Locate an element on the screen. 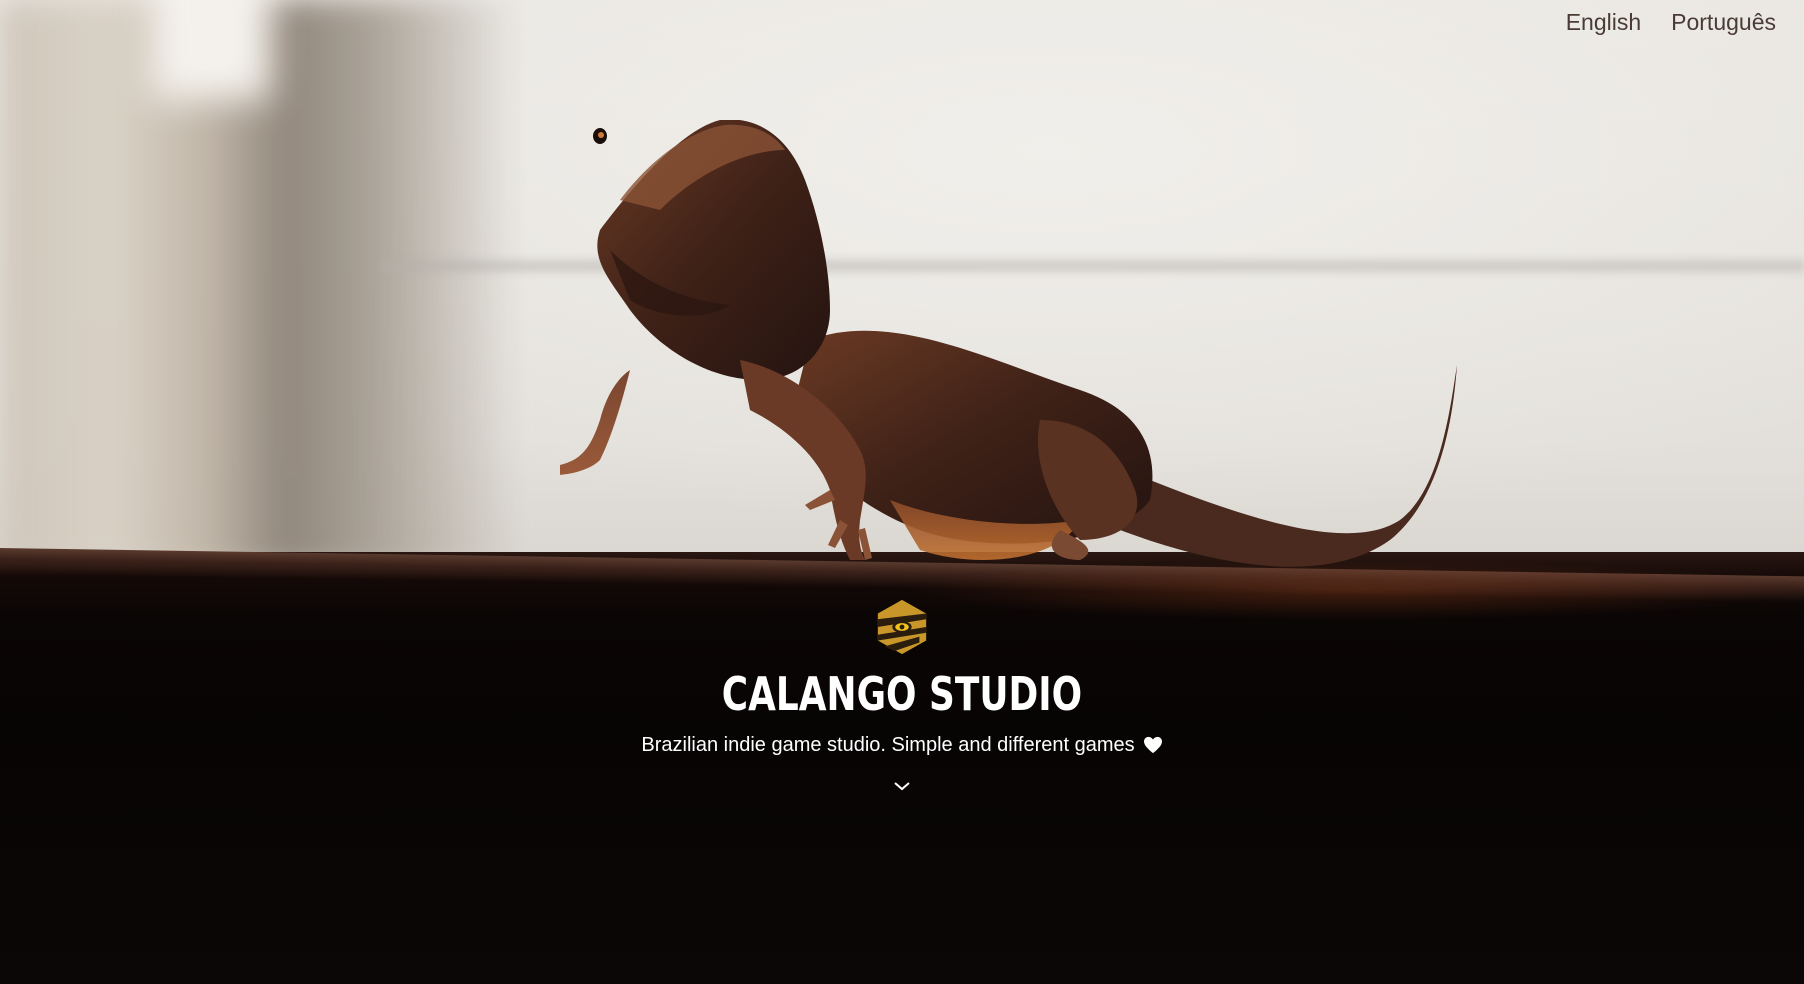  background-highlight is located at coordinates (210, 50).